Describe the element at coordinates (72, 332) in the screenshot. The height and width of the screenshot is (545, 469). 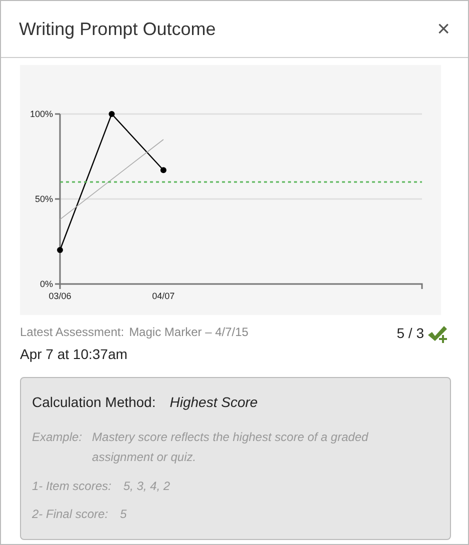
I see `assessment-label: Latest Assessment:` at that location.